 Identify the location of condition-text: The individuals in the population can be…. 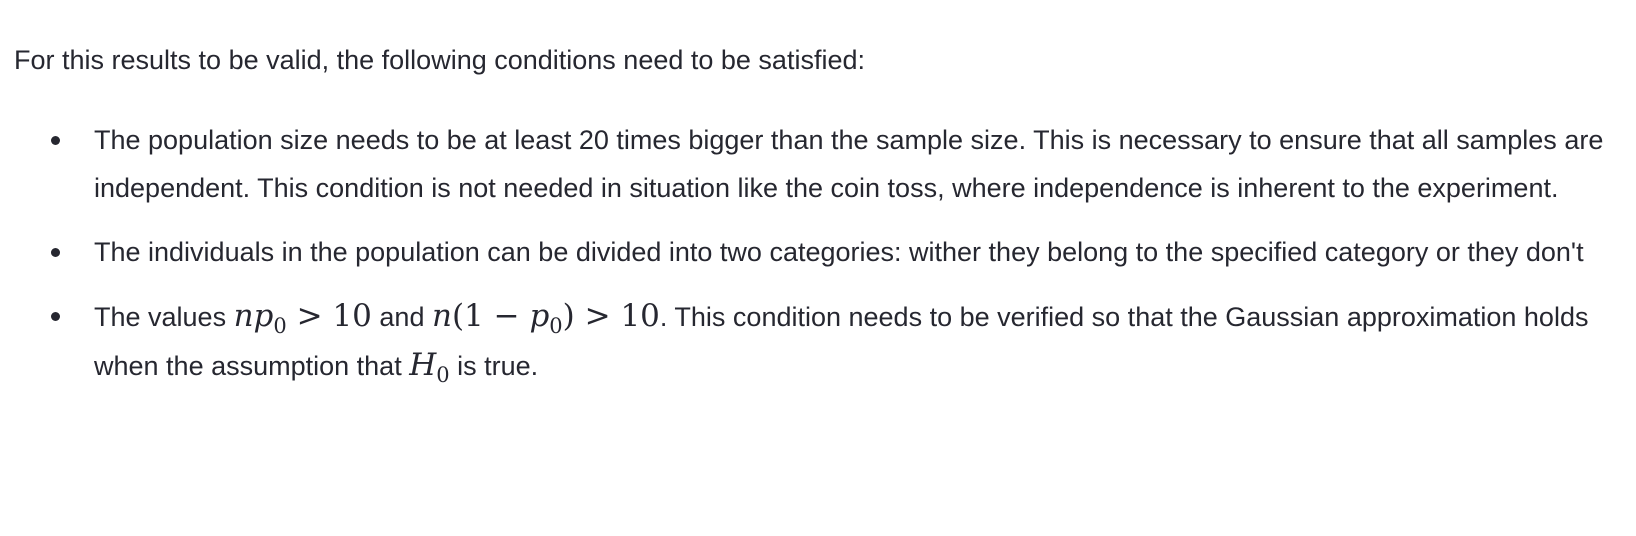
(839, 252).